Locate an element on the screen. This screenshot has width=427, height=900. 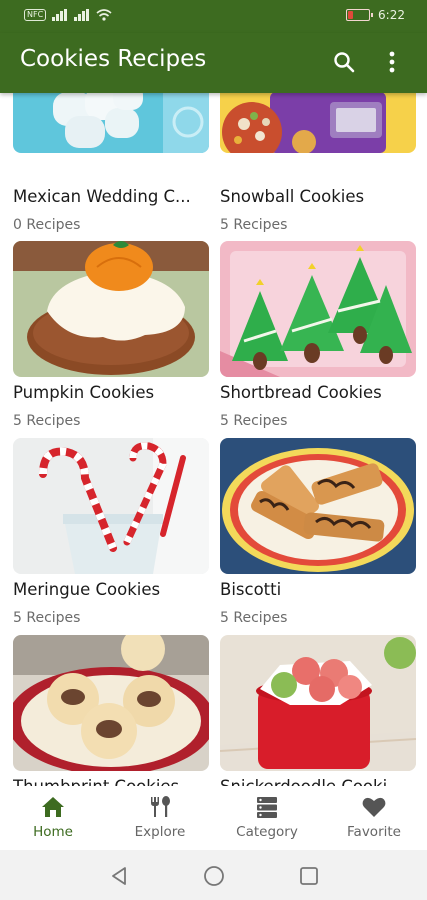
nav-label: Explore is located at coordinates (160, 832).